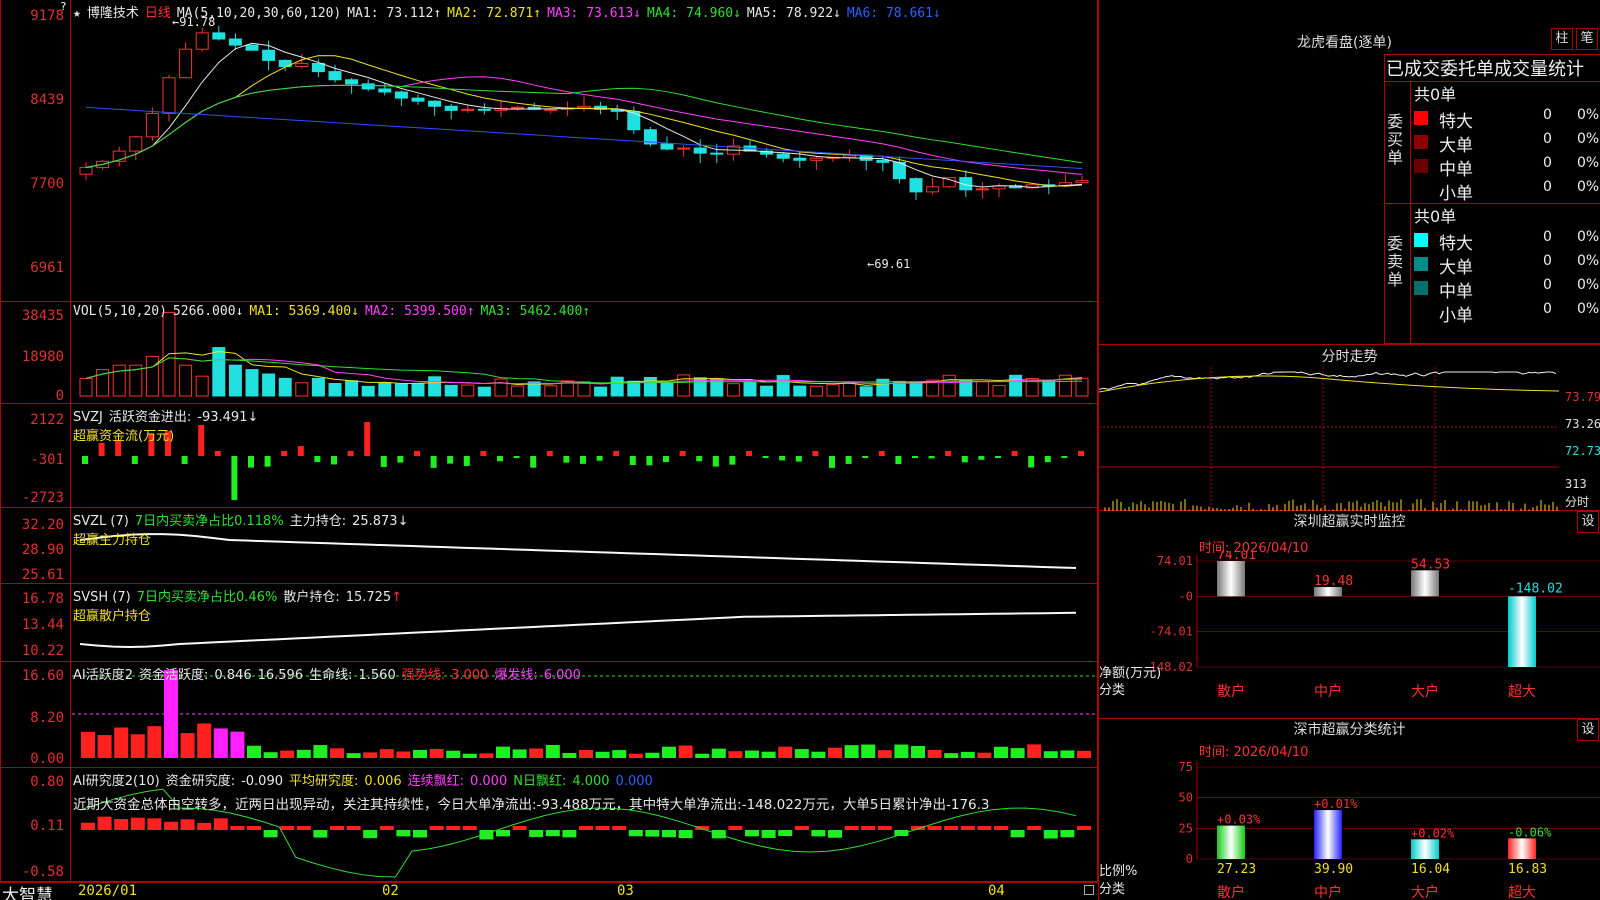 This screenshot has width=1600, height=900. I want to click on sell-row-pct: 0%, so click(1588, 237).